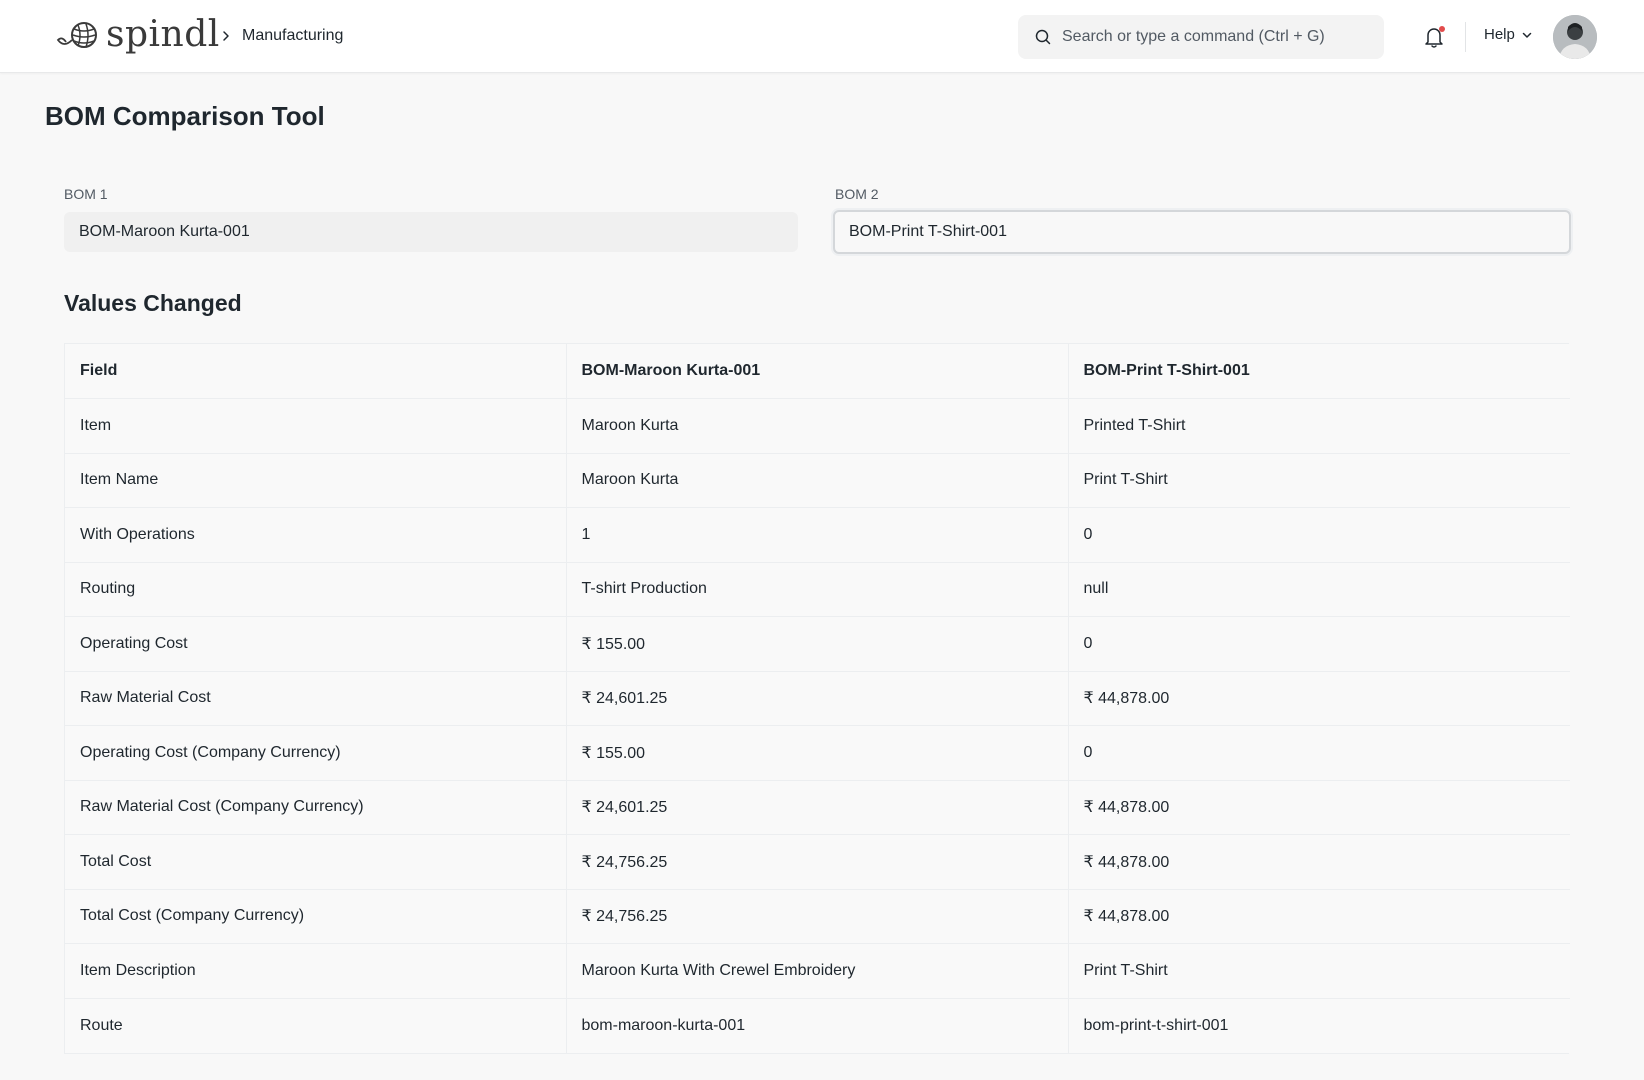  What do you see at coordinates (163, 34) in the screenshot?
I see `brand-name: spindl` at bounding box center [163, 34].